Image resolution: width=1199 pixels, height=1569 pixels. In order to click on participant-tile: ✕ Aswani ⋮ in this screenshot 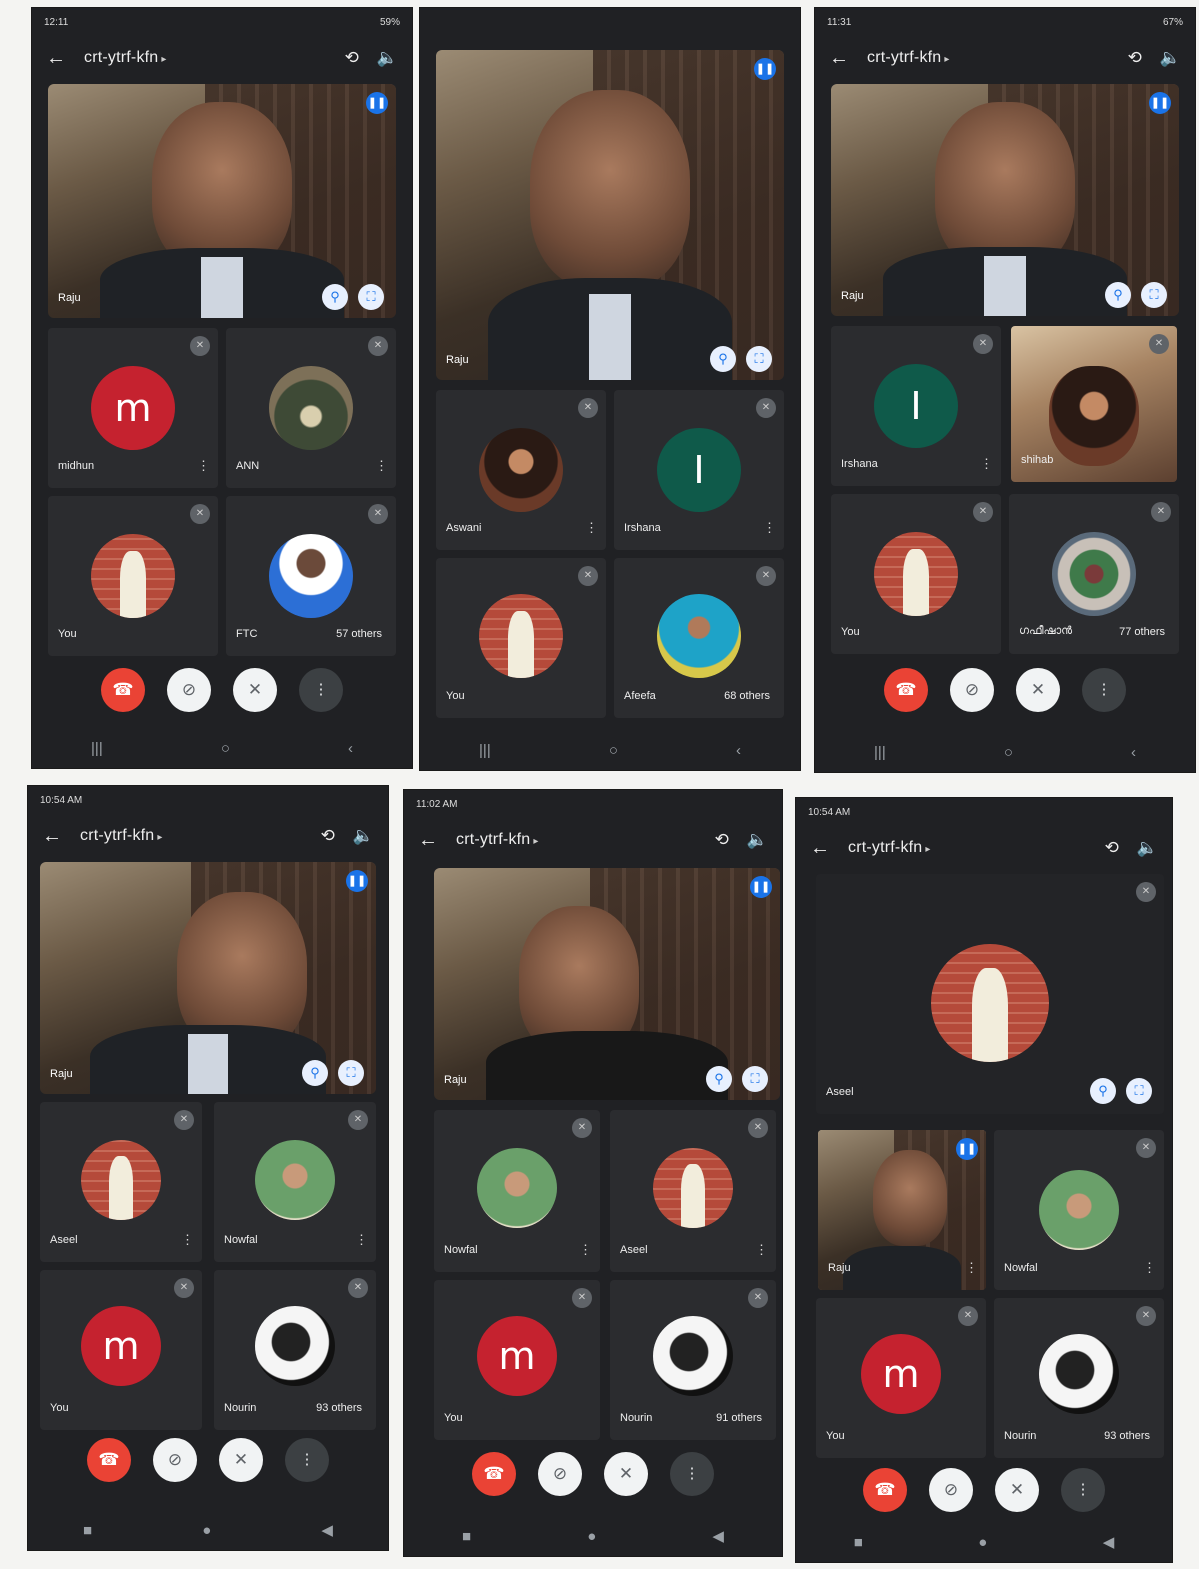, I will do `click(521, 470)`.